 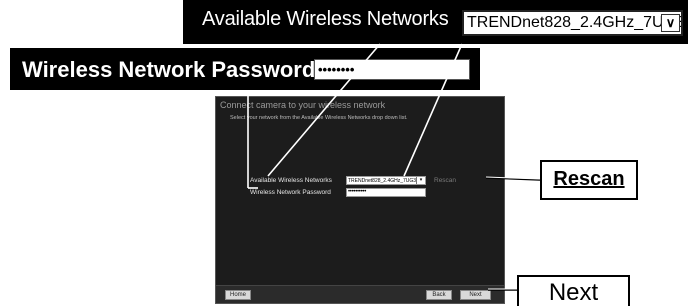 What do you see at coordinates (670, 23) in the screenshot?
I see `chevron-down-icon: ∨` at bounding box center [670, 23].